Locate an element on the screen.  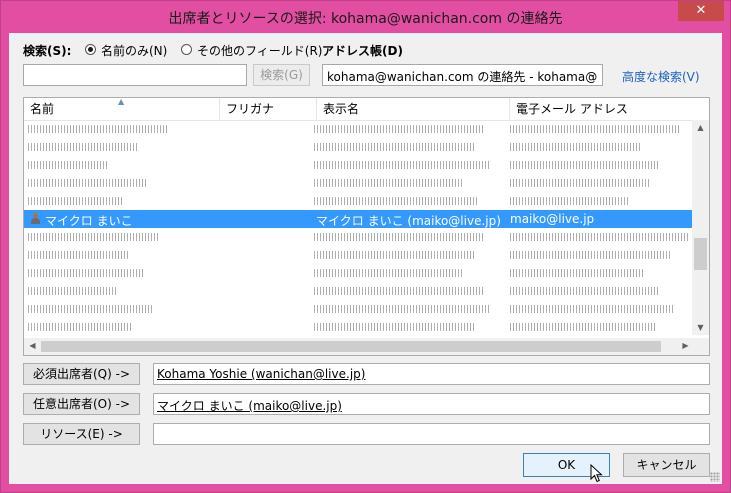
scroll-down-icon: ▼ is located at coordinates (700, 327).